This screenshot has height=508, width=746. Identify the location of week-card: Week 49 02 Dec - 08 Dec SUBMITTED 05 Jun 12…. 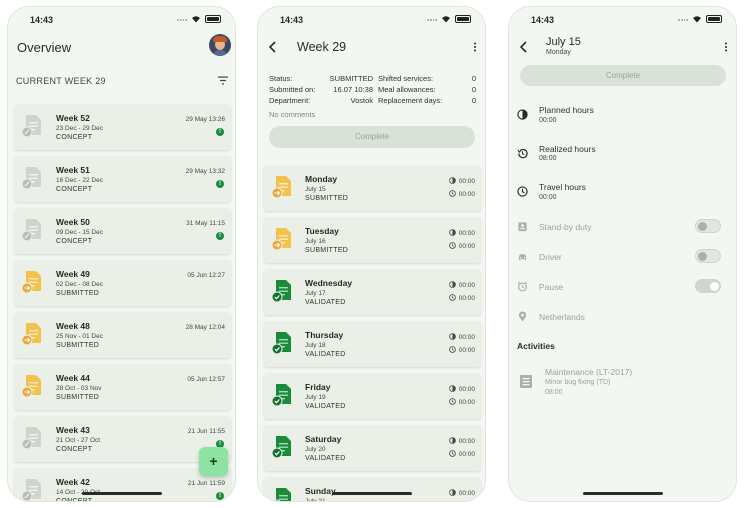
(122, 283).